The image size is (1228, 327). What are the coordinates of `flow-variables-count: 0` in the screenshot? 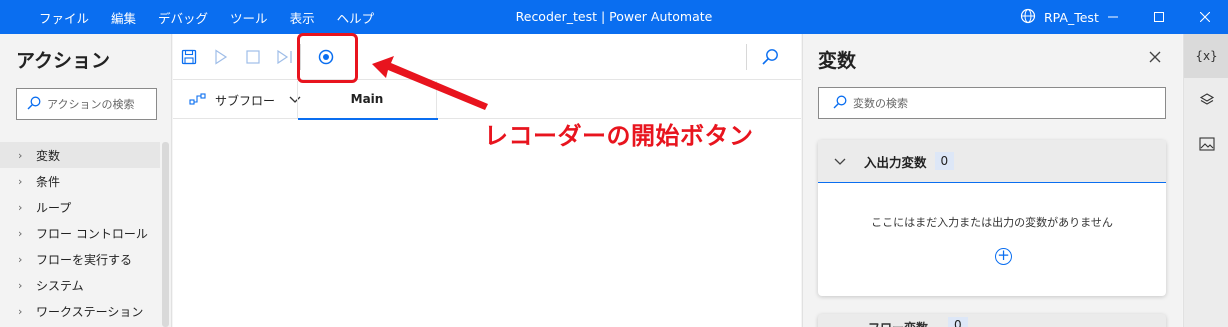 It's located at (958, 322).